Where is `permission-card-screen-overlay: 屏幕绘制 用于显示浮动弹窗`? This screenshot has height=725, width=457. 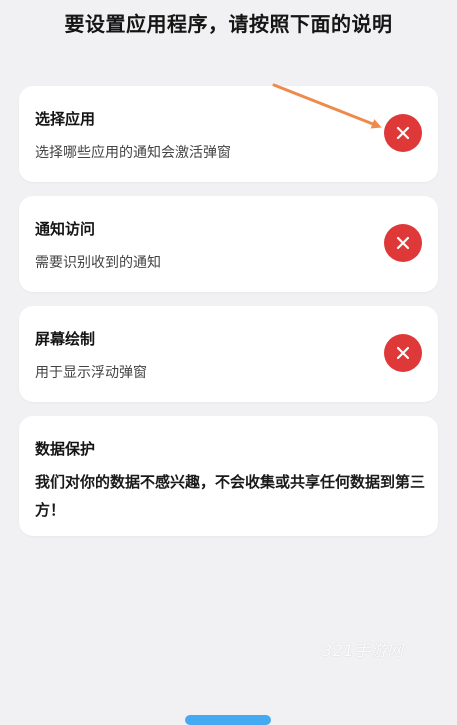
permission-card-screen-overlay: 屏幕绘制 用于显示浮动弹窗 is located at coordinates (228, 354).